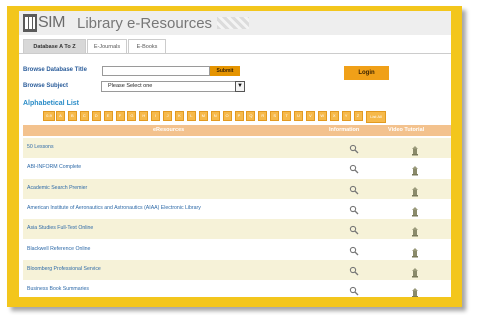 The height and width of the screenshot is (315, 478). I want to click on alphabet-letter-m: M, so click(203, 116).